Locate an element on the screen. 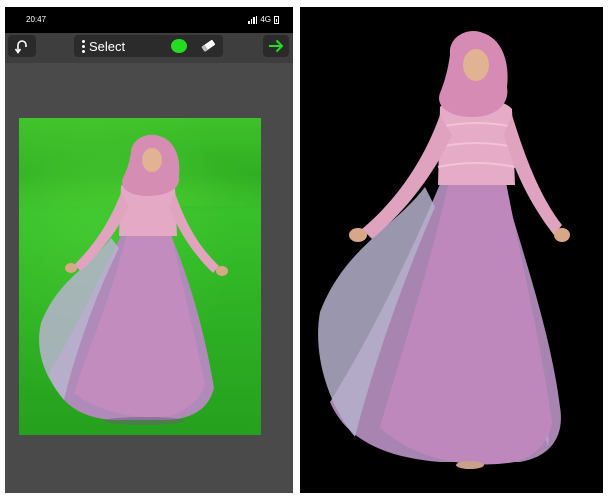 This screenshot has width=608, height=502. battery-icon is located at coordinates (276, 19).